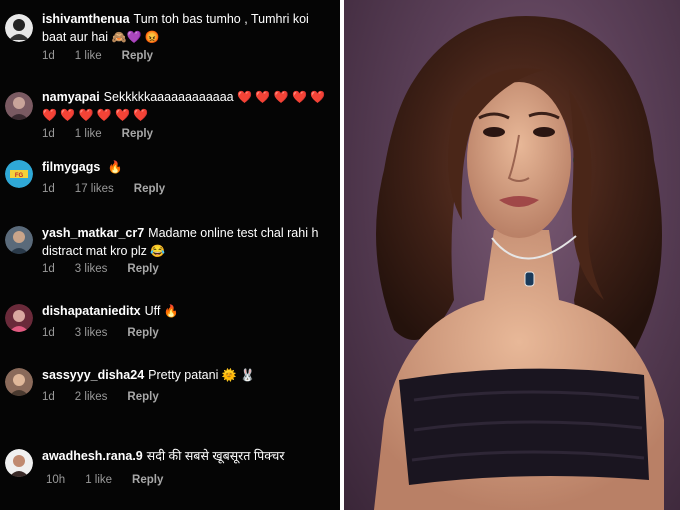 Image resolution: width=680 pixels, height=510 pixels. I want to click on comment-body: Uff, so click(152, 311).